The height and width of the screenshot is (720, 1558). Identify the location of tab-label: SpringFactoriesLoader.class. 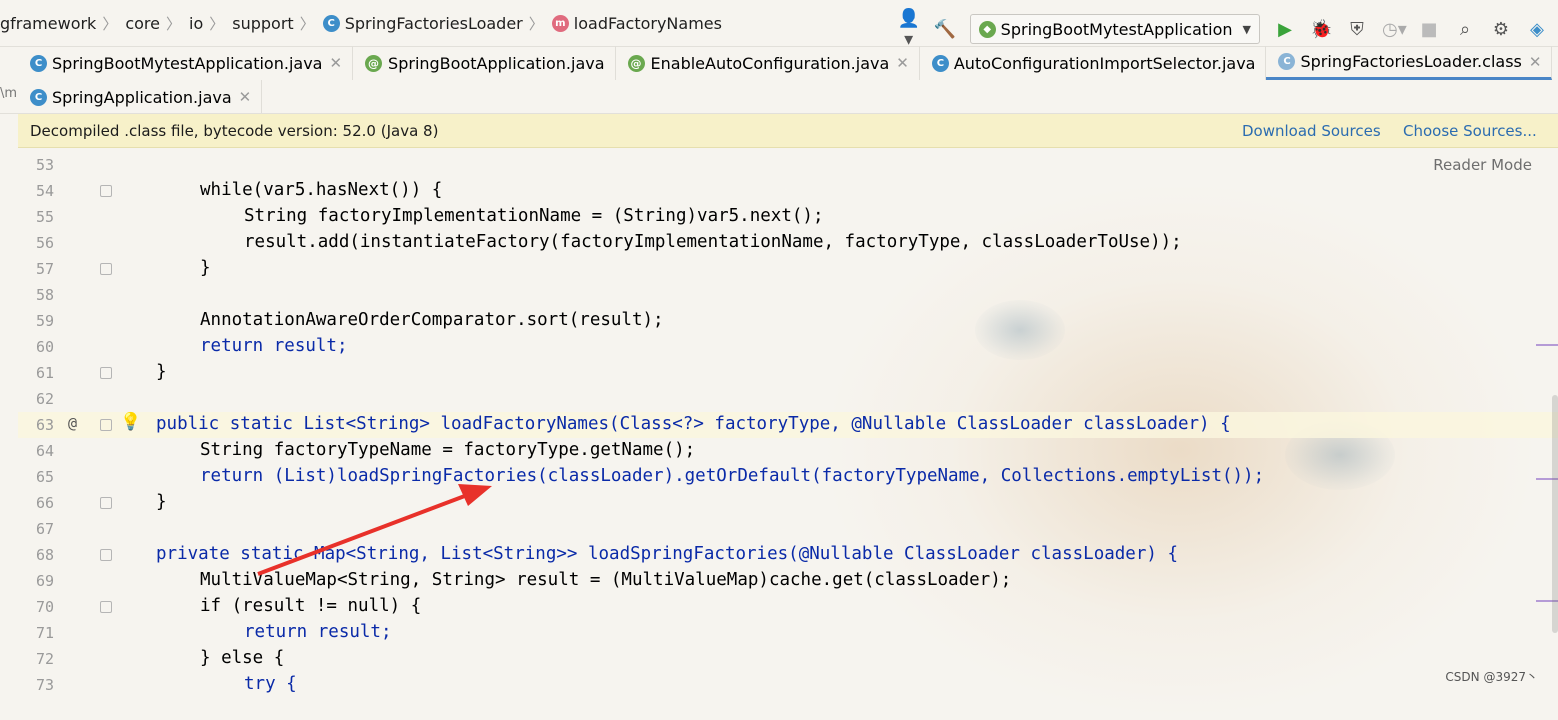
(1411, 61).